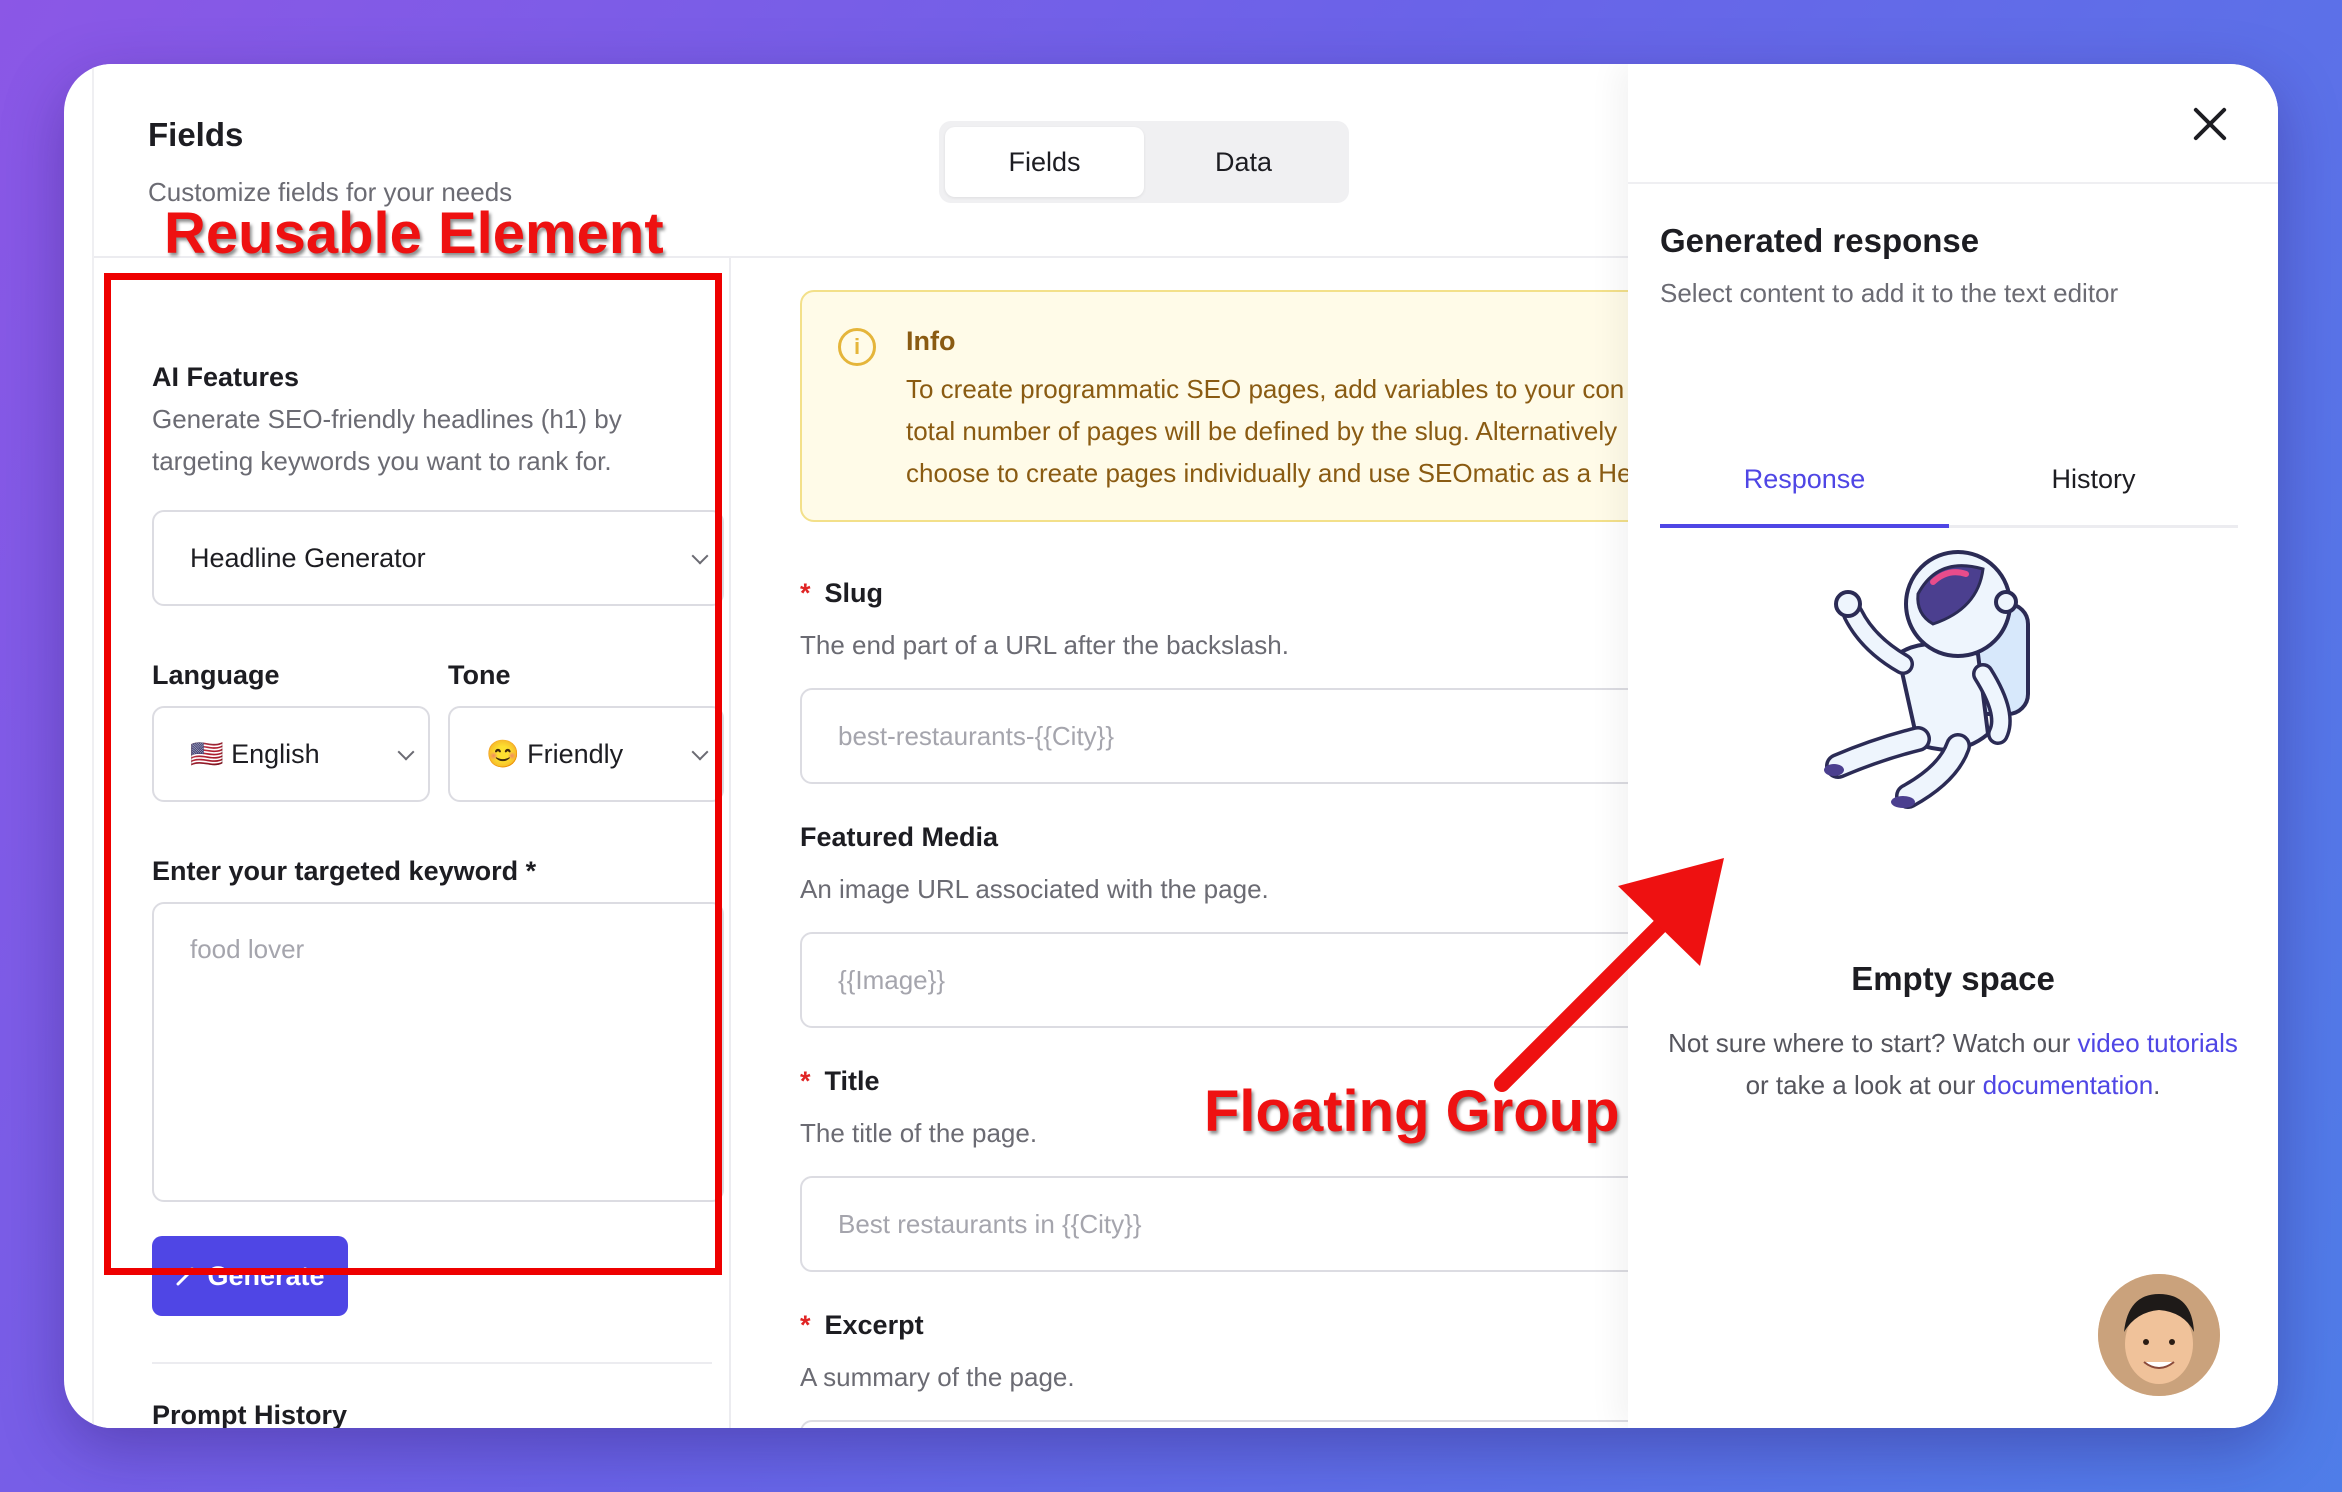 The height and width of the screenshot is (1492, 2342). I want to click on support-avatar, so click(2159, 1335).